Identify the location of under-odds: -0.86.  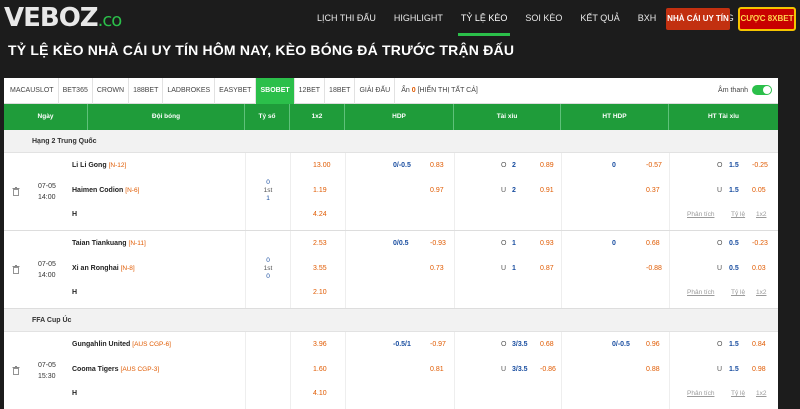
(548, 369).